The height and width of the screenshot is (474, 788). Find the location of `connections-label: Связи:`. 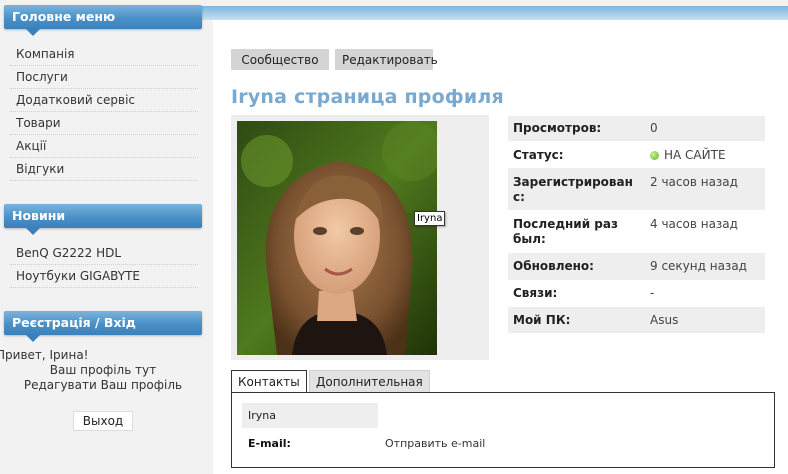

connections-label: Связи: is located at coordinates (535, 293).